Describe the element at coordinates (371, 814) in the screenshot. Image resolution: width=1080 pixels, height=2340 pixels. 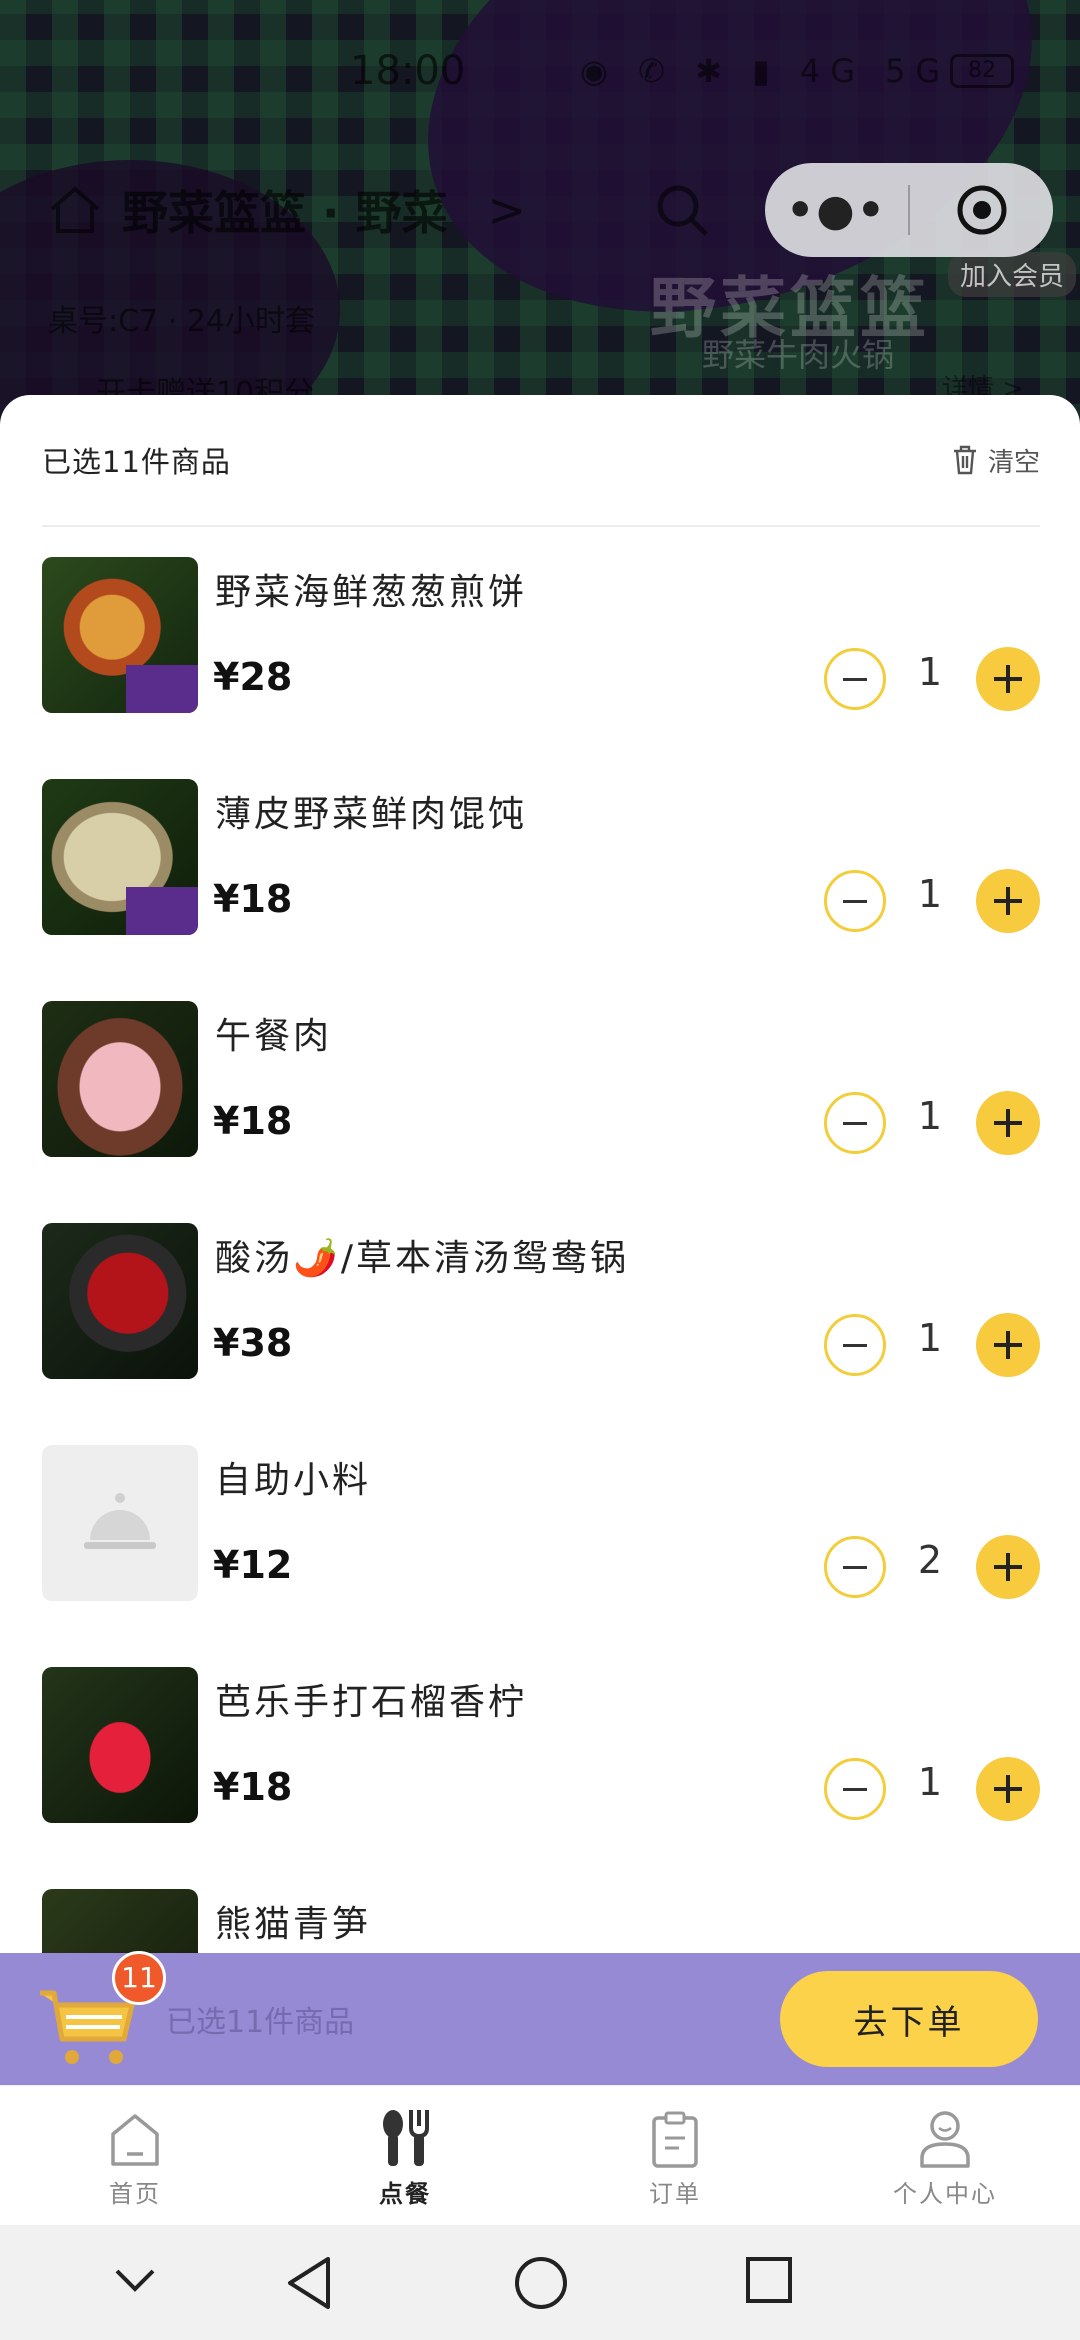
I see `item-name: 薄皮野菜鲜肉馄饨` at that location.